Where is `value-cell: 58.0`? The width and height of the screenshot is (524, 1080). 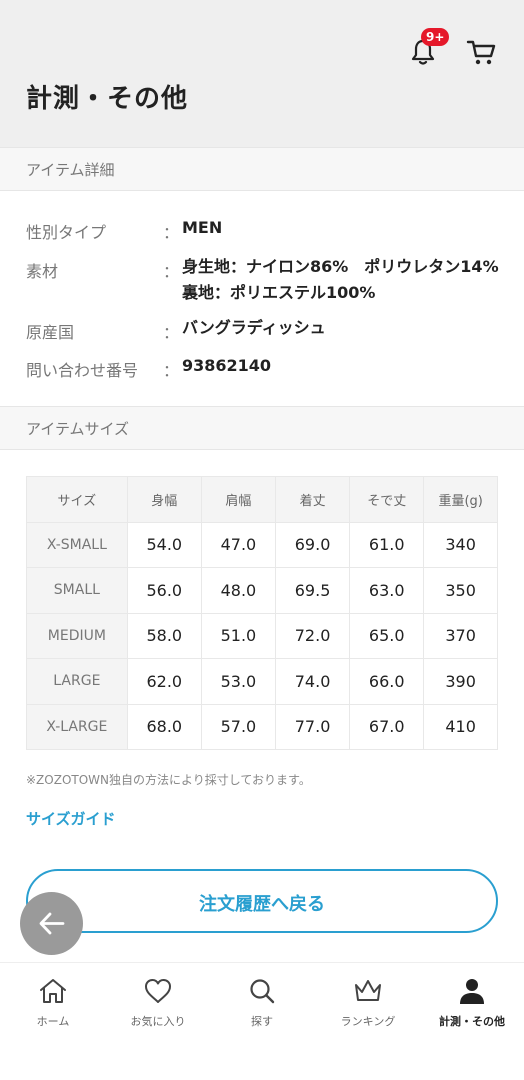 value-cell: 58.0 is located at coordinates (164, 635).